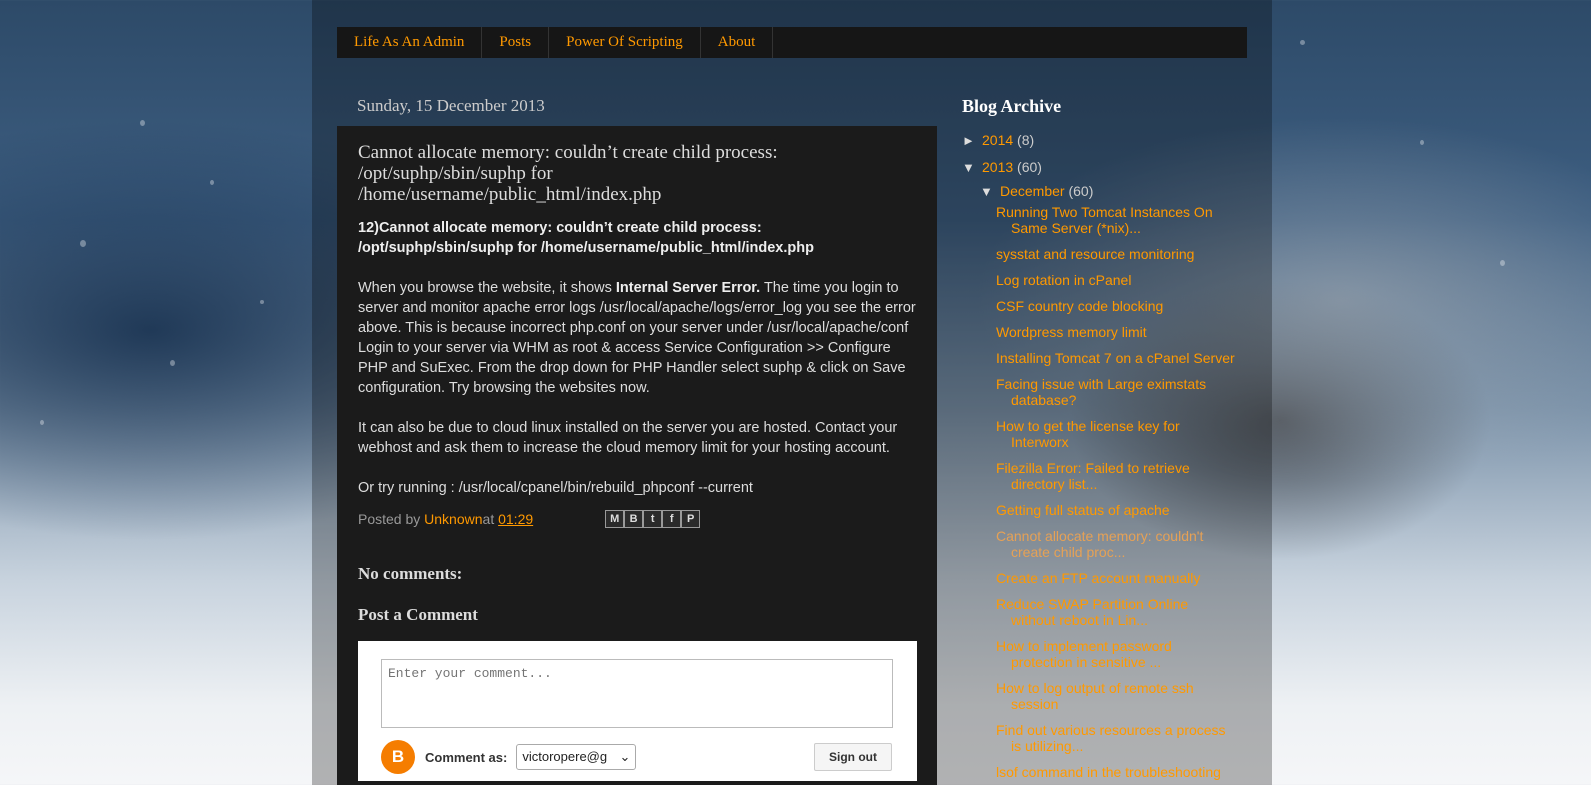 Image resolution: width=1591 pixels, height=785 pixels. I want to click on year-link: 2013, so click(997, 167).